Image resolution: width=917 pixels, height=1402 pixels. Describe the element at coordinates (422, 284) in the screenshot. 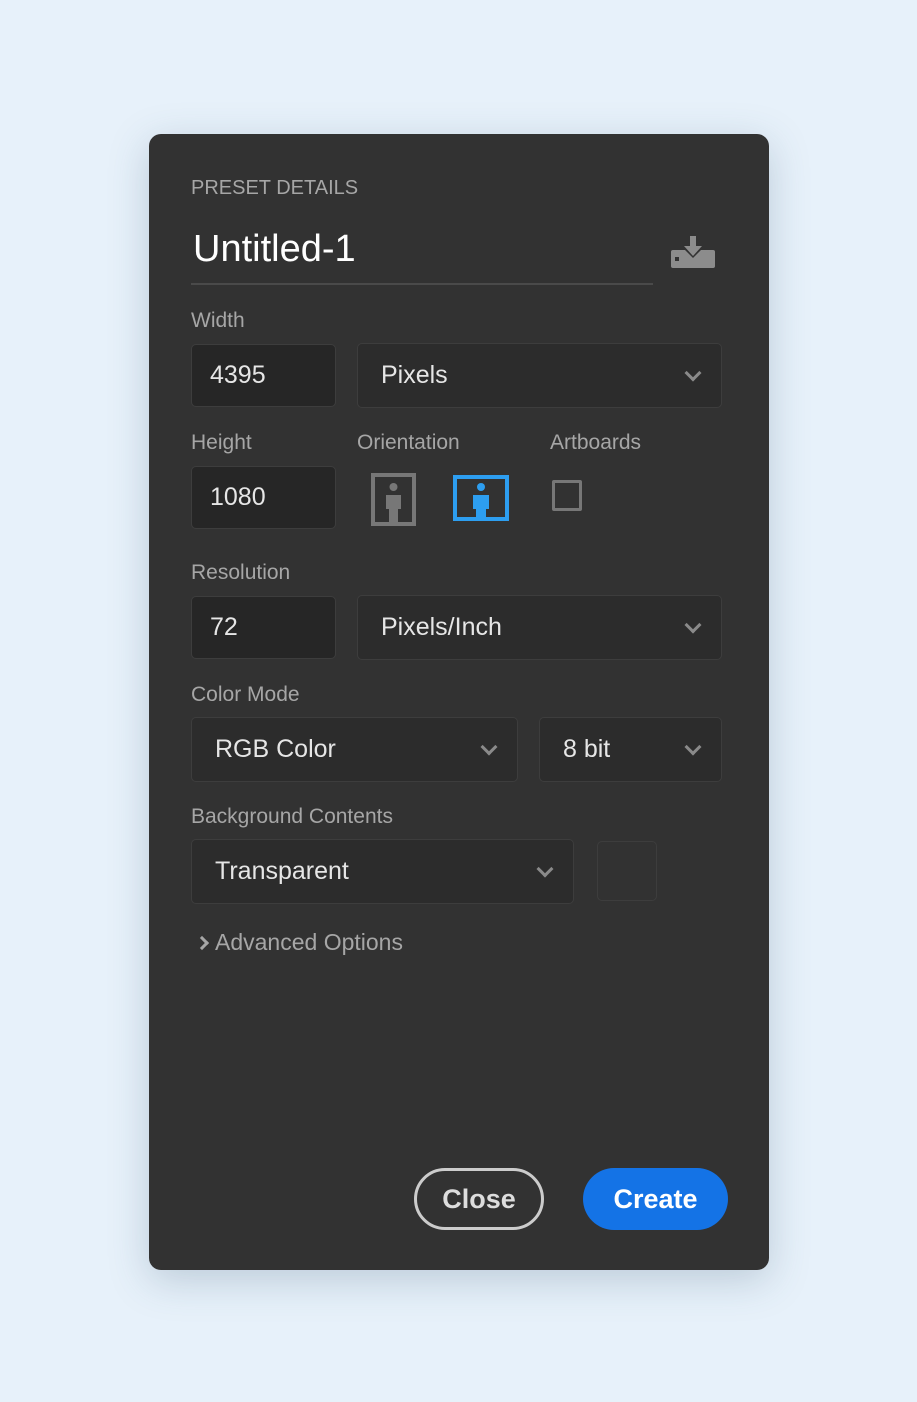

I see `name-underline` at that location.